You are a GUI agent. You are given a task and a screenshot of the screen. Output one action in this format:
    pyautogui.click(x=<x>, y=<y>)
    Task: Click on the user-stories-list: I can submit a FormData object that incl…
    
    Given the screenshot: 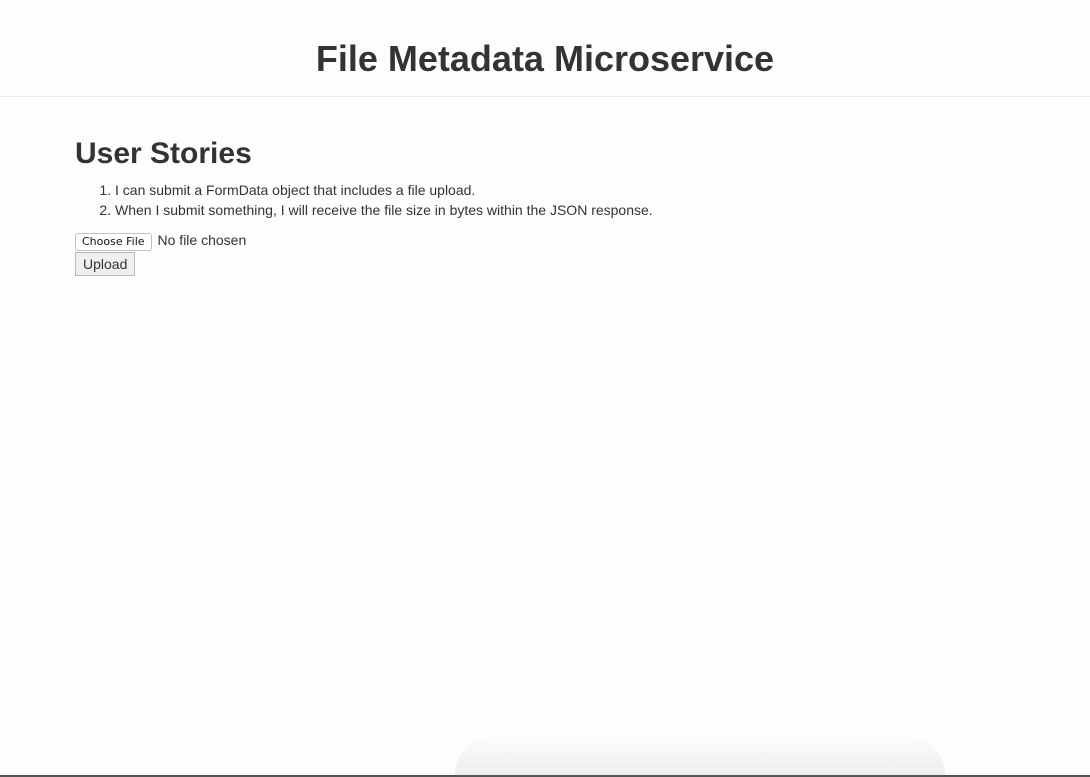 What is the action you would take?
    pyautogui.click(x=545, y=200)
    